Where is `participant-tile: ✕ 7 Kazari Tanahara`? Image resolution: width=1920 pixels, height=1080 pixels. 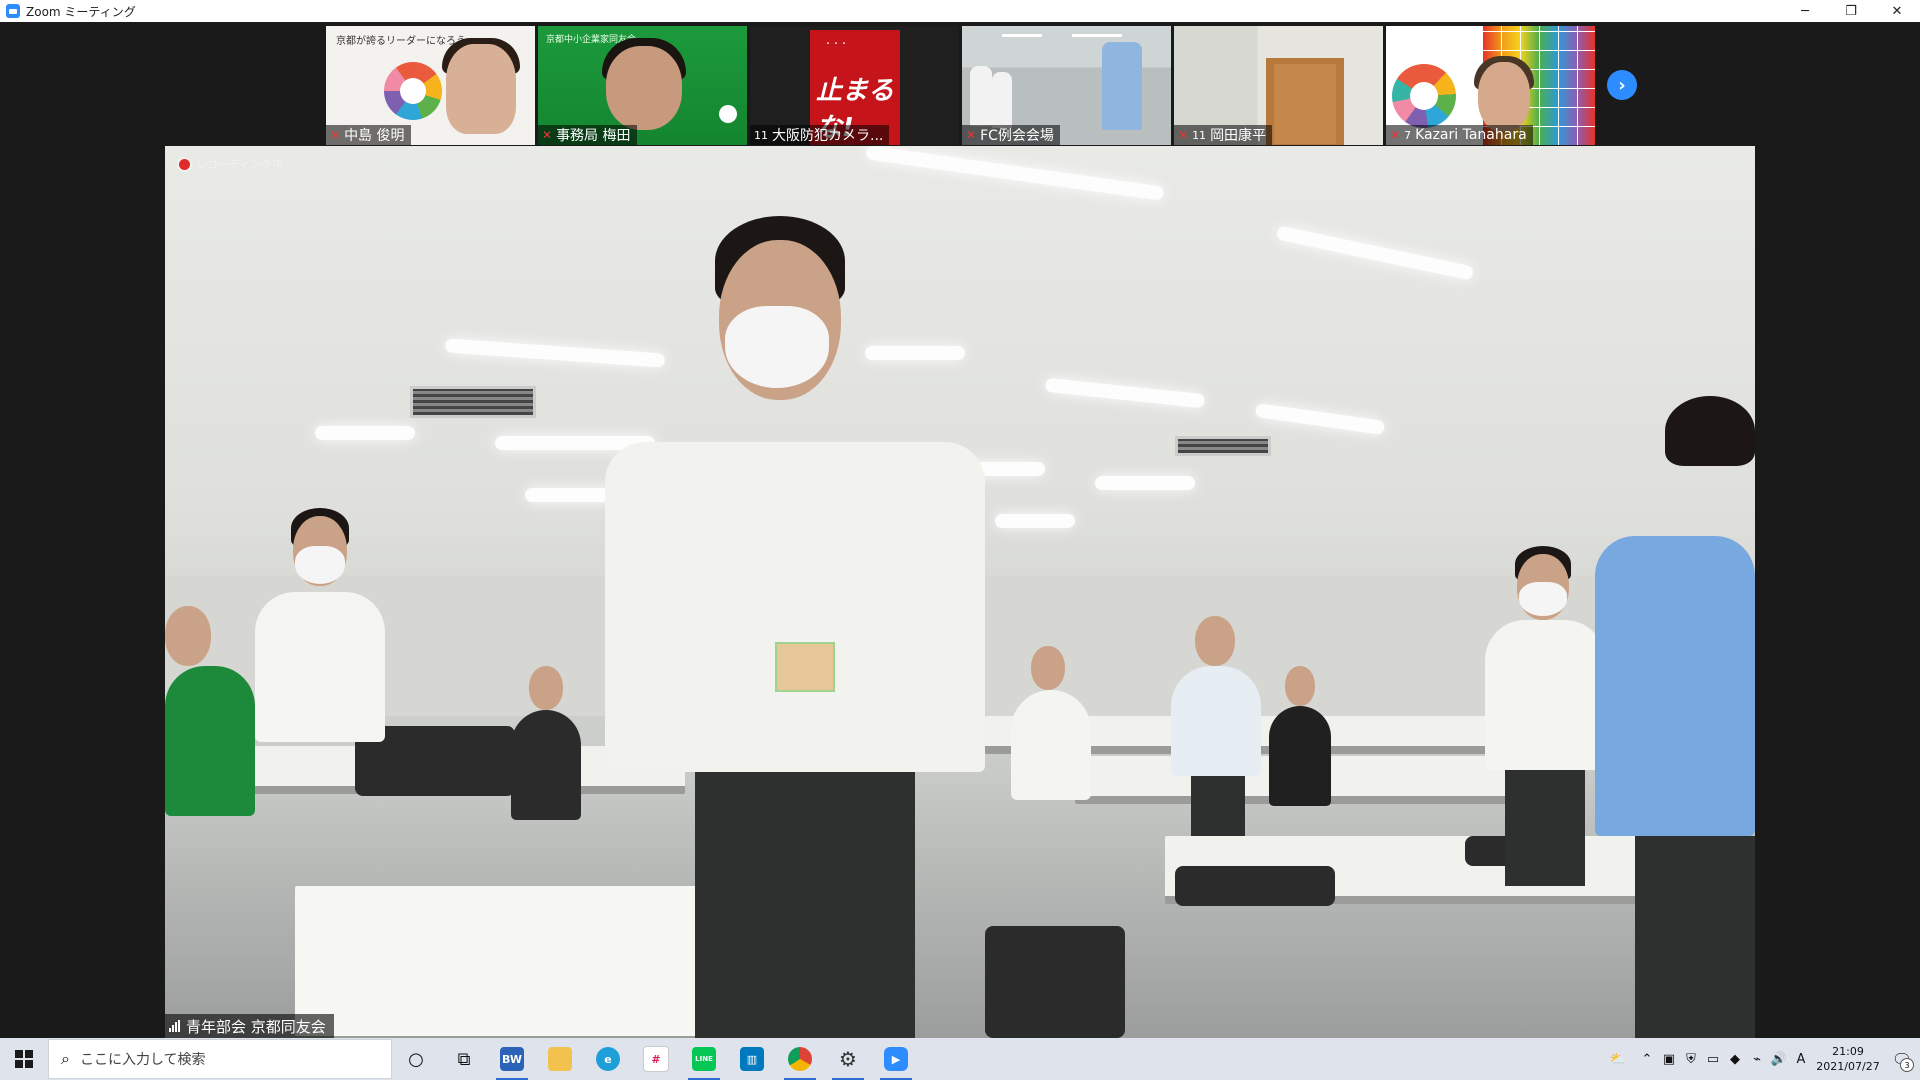 participant-tile: ✕ 7 Kazari Tanahara is located at coordinates (1490, 85).